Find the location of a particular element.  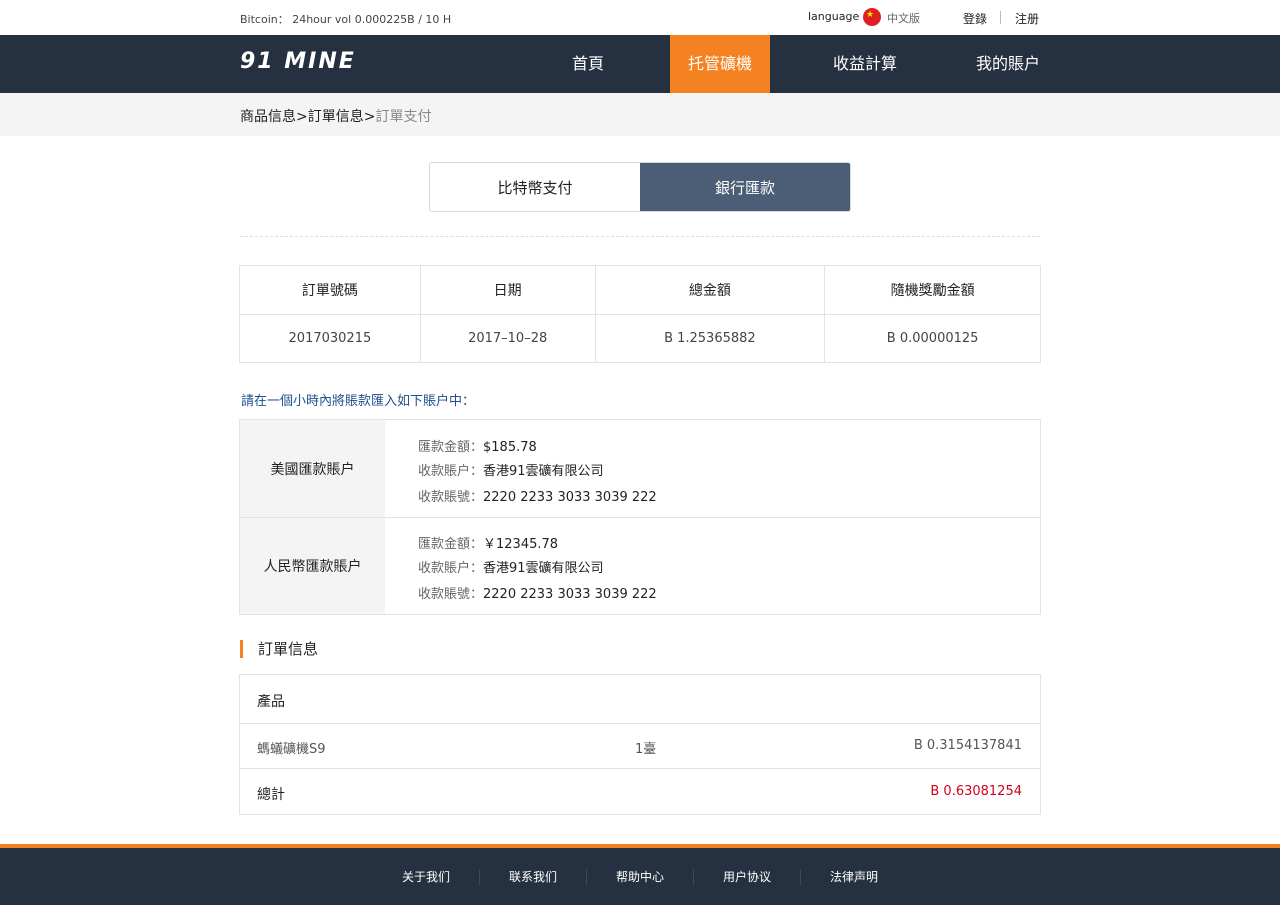

nav-profit-calculator: 收益計算 is located at coordinates (865, 64).